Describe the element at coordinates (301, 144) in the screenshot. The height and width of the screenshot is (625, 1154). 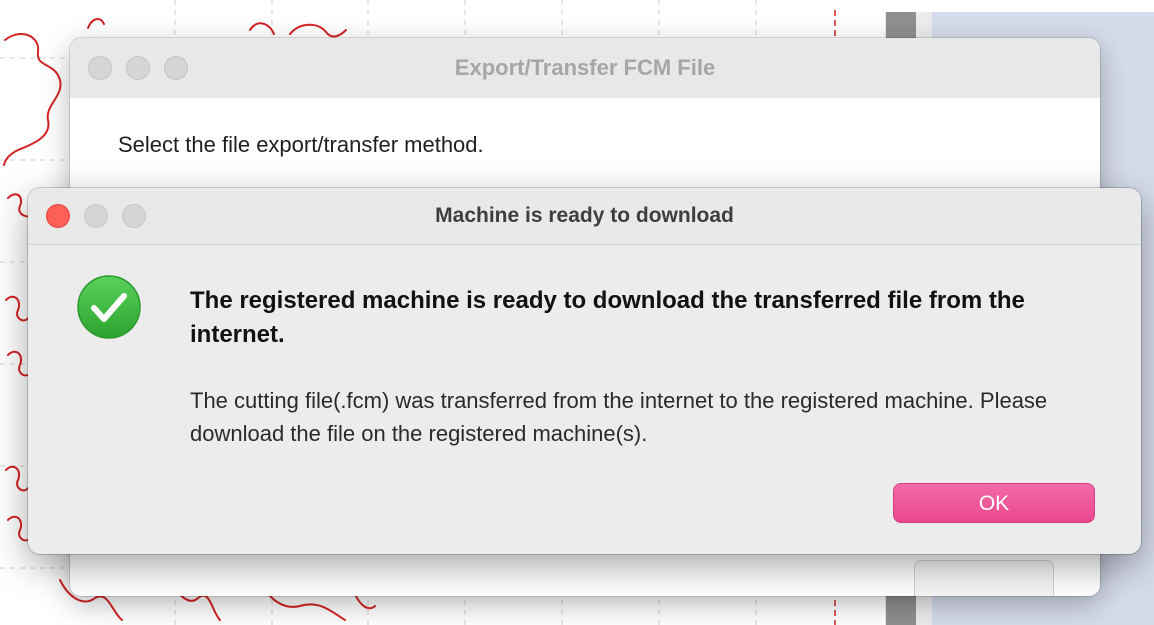
I see `export-method-prompt: Select the file export/transfer method.` at that location.